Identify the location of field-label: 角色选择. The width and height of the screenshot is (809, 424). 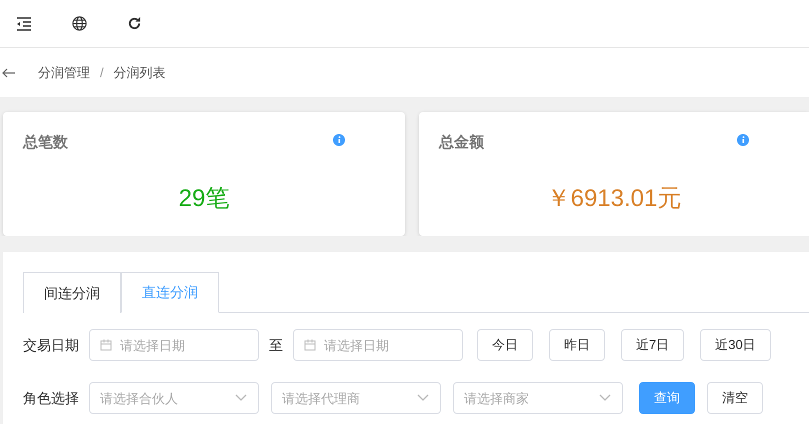
(51, 398).